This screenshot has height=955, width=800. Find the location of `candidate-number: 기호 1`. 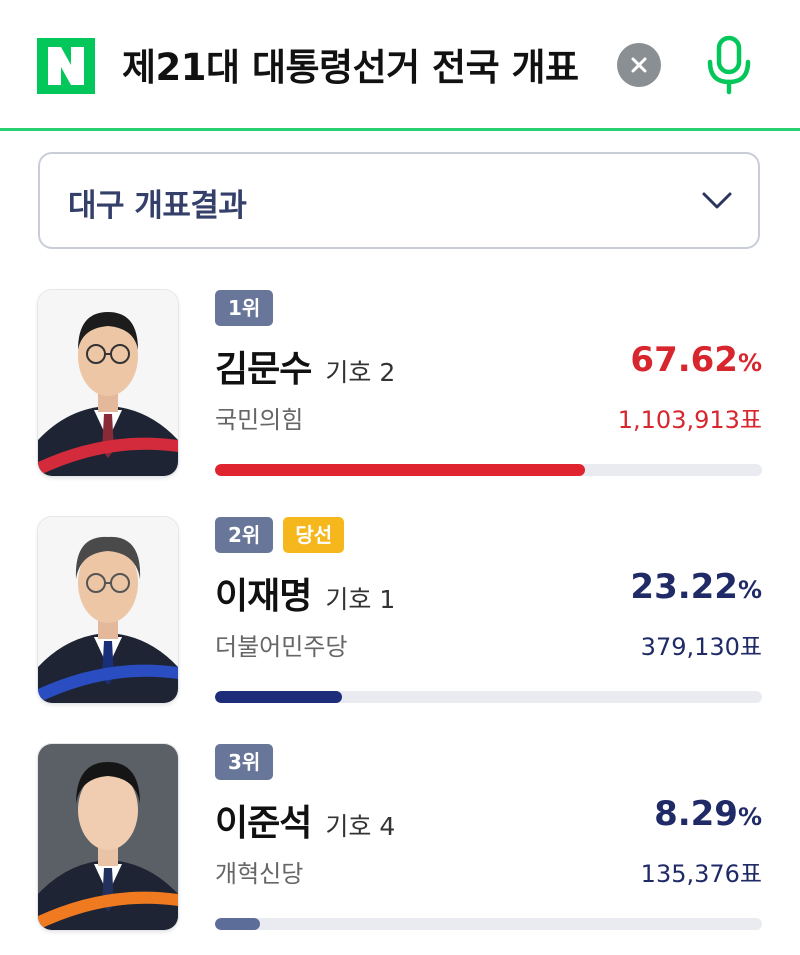

candidate-number: 기호 1 is located at coordinates (360, 599).